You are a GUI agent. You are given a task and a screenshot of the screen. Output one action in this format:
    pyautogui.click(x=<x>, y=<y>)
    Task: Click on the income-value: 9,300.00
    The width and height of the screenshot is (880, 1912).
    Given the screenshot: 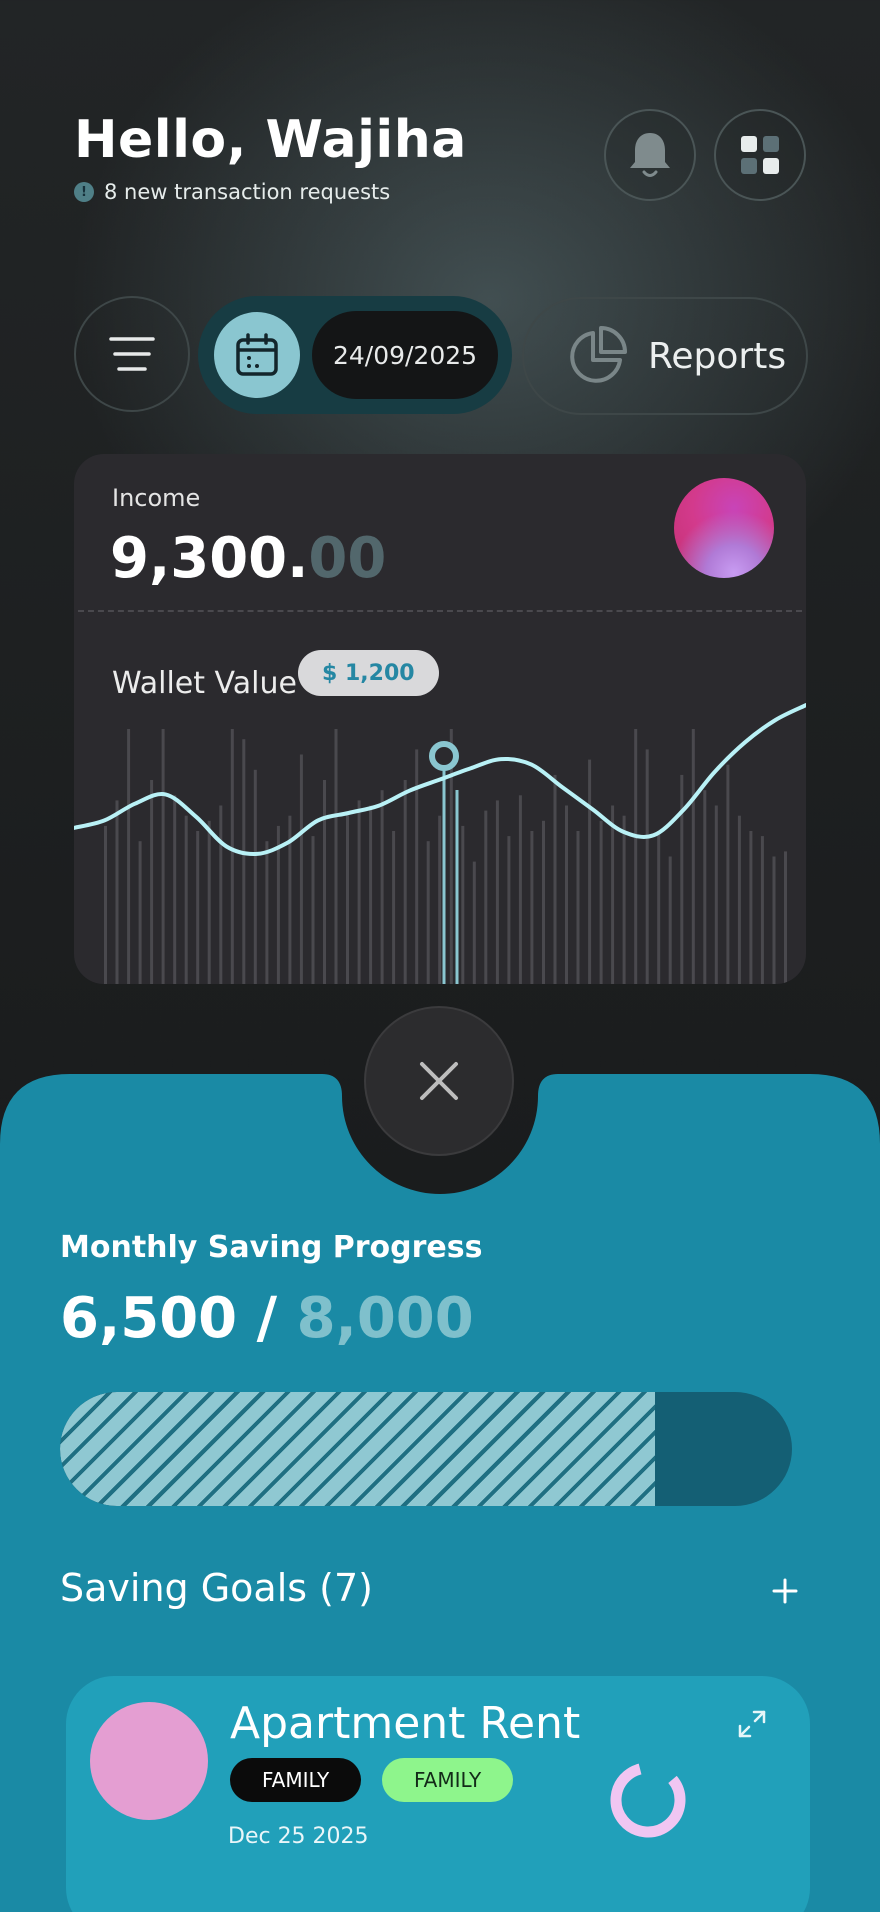 What is the action you would take?
    pyautogui.click(x=248, y=558)
    